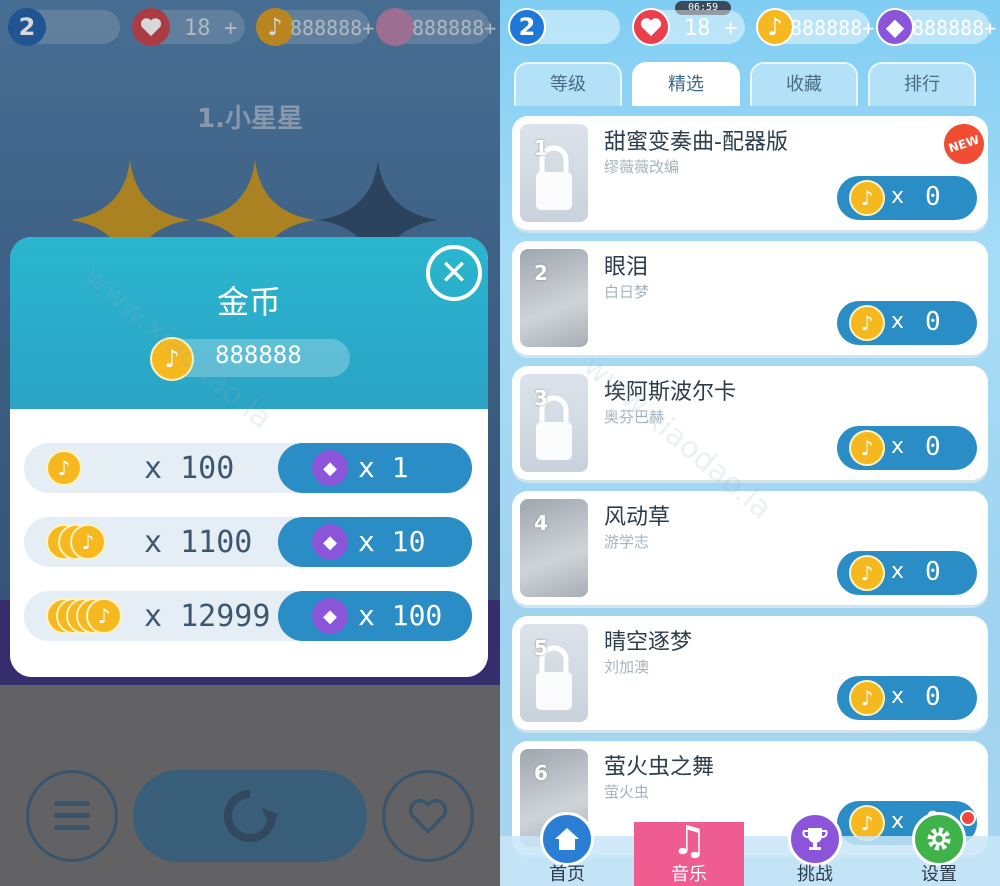 This screenshot has height=886, width=1000. I want to click on add-lives-button: +, so click(730, 28).